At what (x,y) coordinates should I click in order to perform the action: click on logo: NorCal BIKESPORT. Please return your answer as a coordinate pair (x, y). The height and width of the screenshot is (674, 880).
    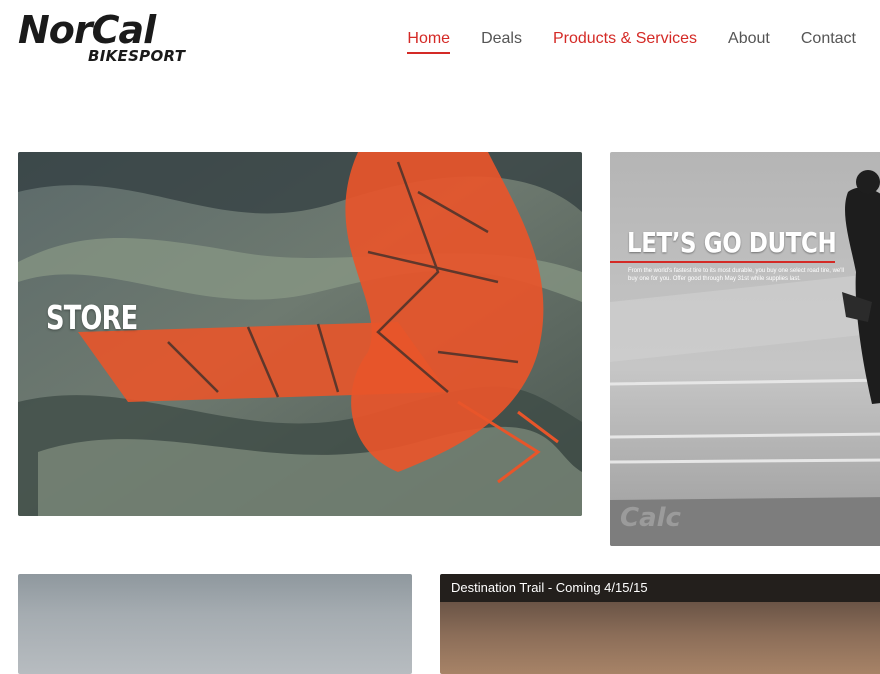
    Looking at the image, I should click on (113, 38).